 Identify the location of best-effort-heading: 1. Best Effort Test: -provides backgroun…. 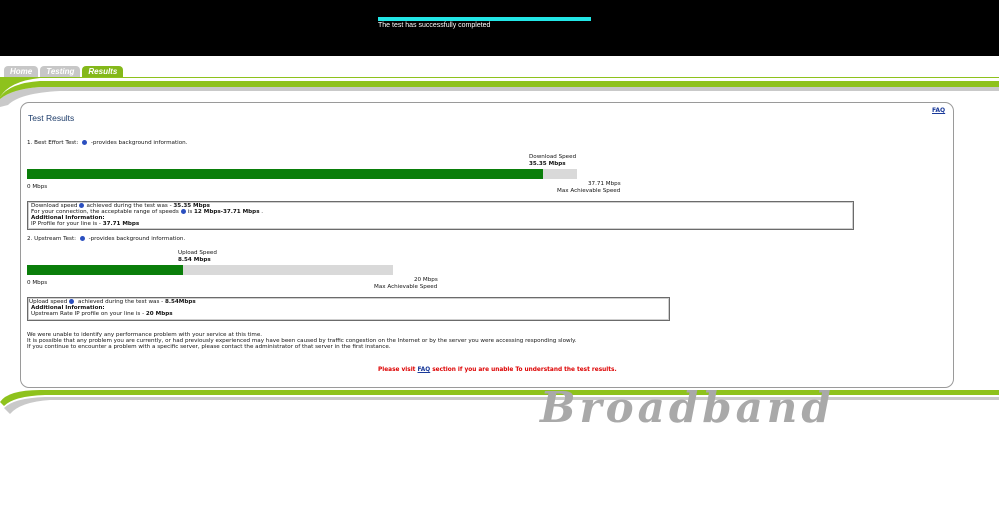
(107, 143).